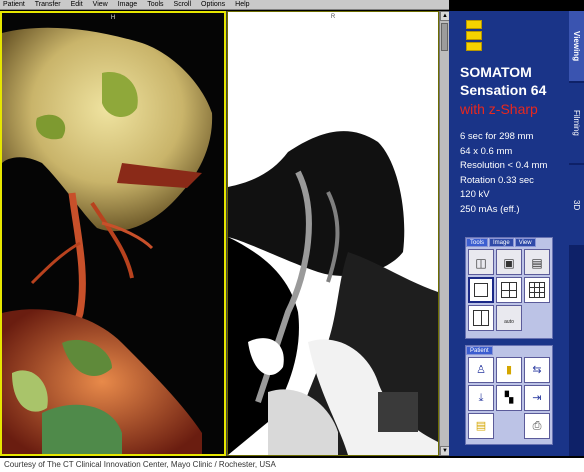 The image size is (584, 472). Describe the element at coordinates (48, 5) in the screenshot. I see `menu-transfer: Transfer` at that location.